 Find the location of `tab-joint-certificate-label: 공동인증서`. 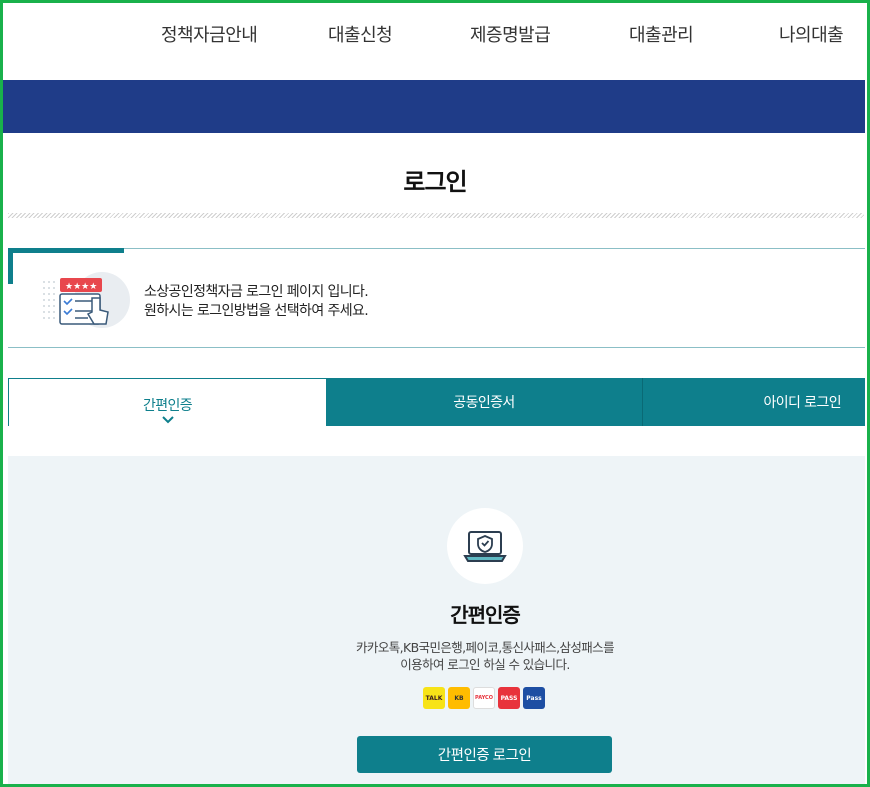

tab-joint-certificate-label: 공동인증서 is located at coordinates (484, 403).